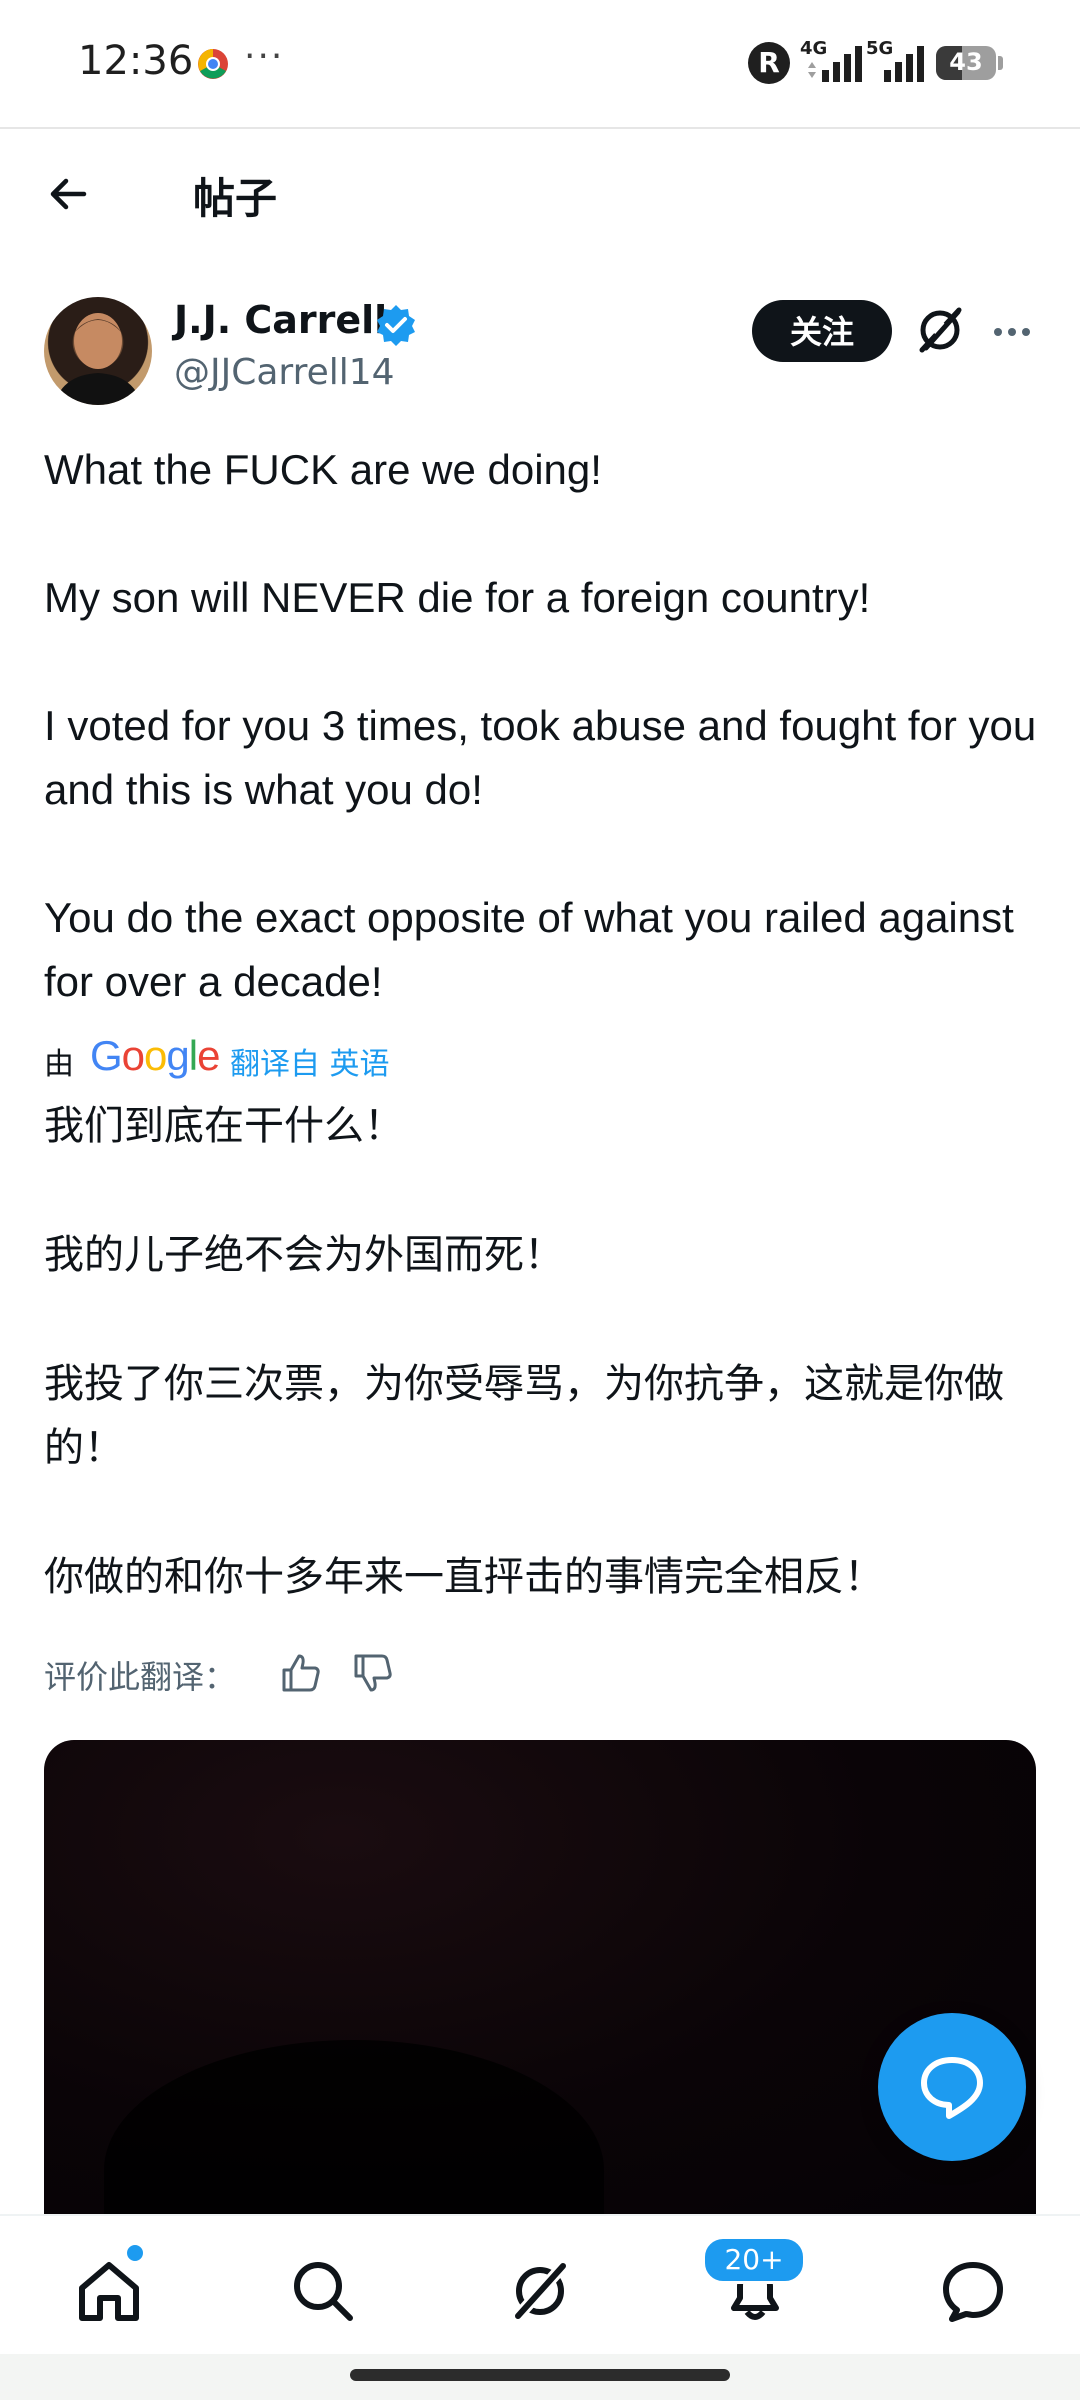 The width and height of the screenshot is (1080, 2400). Describe the element at coordinates (301, 1673) in the screenshot. I see `thumbs-up-icon` at that location.